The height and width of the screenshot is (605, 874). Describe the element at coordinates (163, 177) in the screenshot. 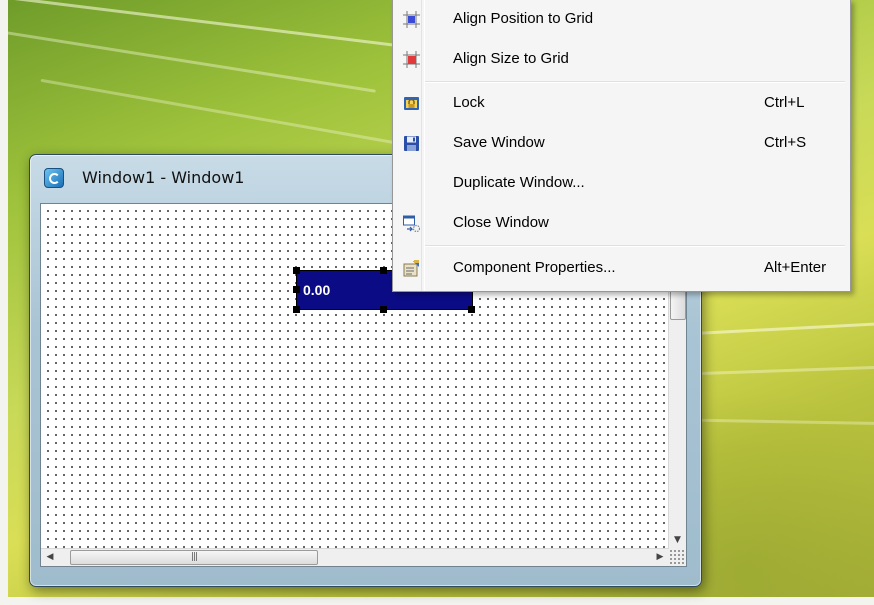

I see `window-title: Window1 - Window1` at that location.